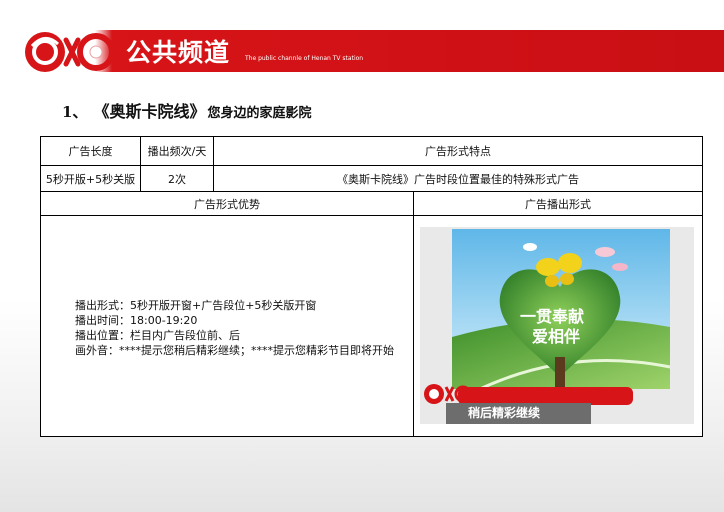  What do you see at coordinates (504, 413) in the screenshot?
I see `ad-caption: 稍后精彩继续` at bounding box center [504, 413].